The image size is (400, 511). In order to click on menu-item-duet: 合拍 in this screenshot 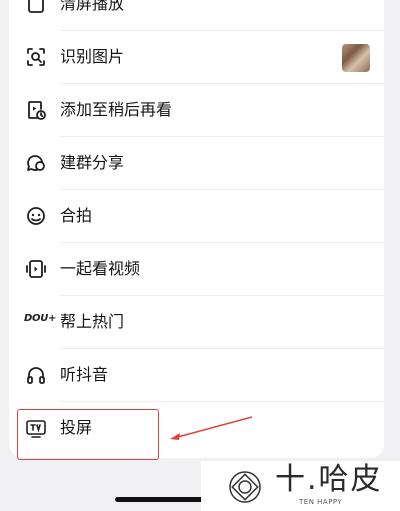, I will do `click(196, 216)`.